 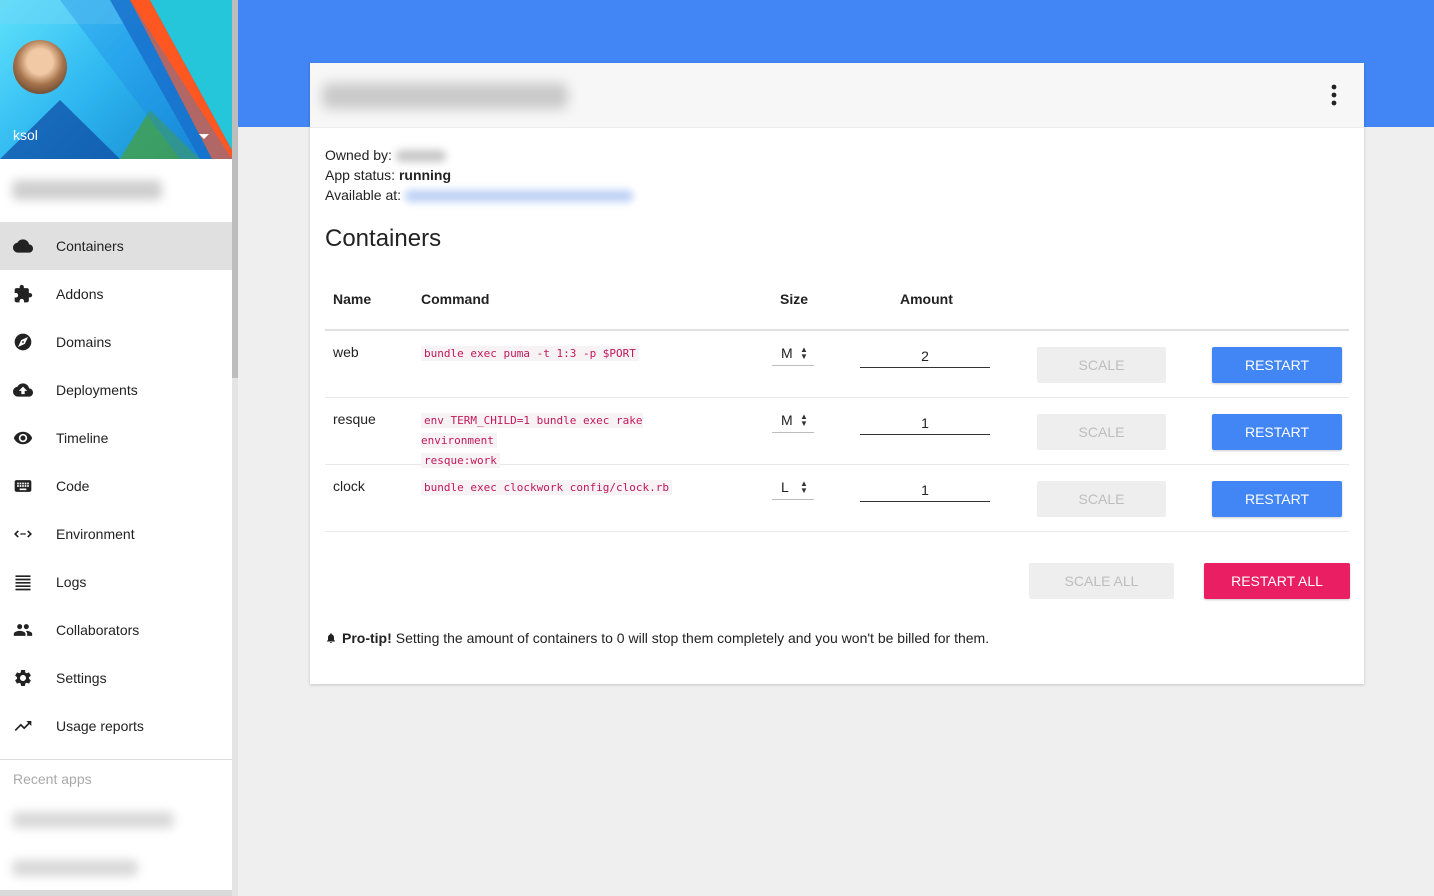 I want to click on table-header: Name Command Size Amount, so click(x=837, y=303).